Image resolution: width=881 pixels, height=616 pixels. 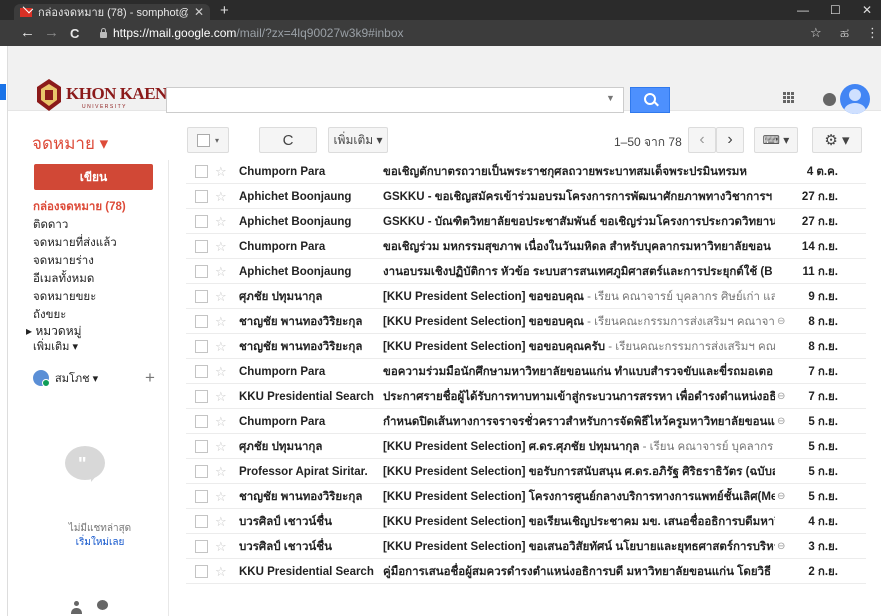 What do you see at coordinates (702, 140) in the screenshot?
I see `prev-page-button: ‹` at bounding box center [702, 140].